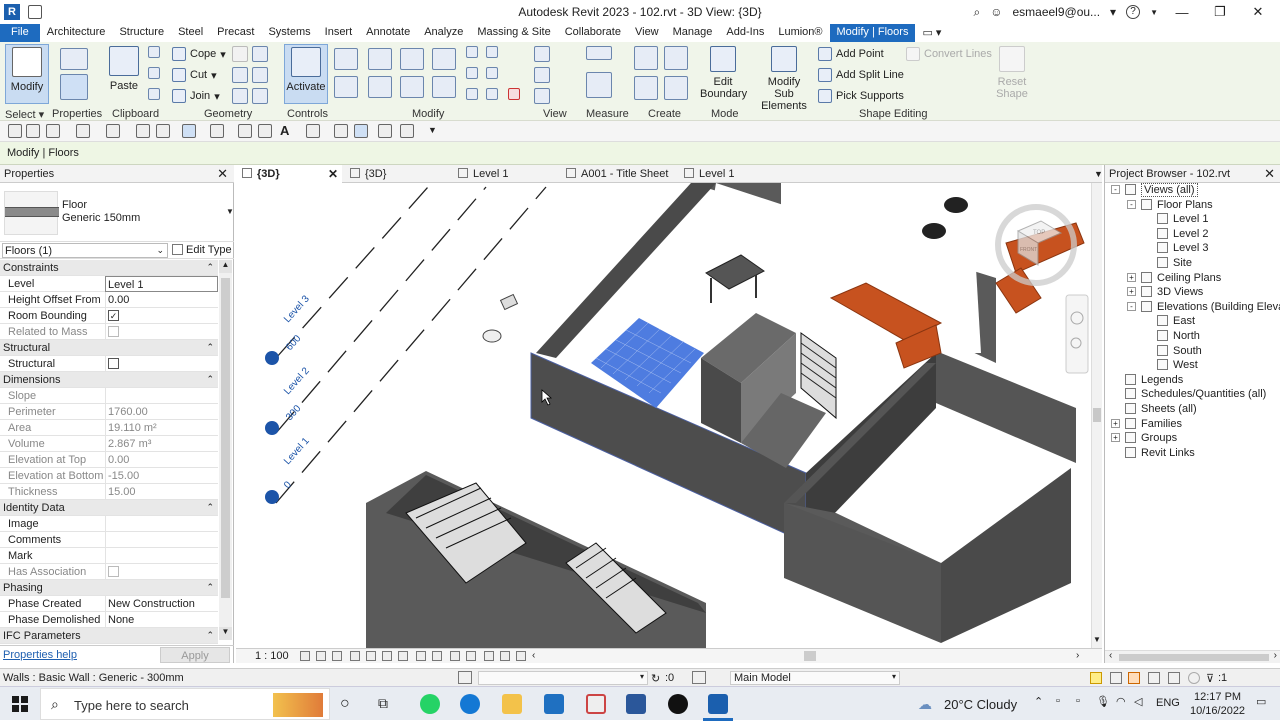  What do you see at coordinates (225, 450) in the screenshot?
I see `properties-scrollbar: ▲ ▼` at bounding box center [225, 450].